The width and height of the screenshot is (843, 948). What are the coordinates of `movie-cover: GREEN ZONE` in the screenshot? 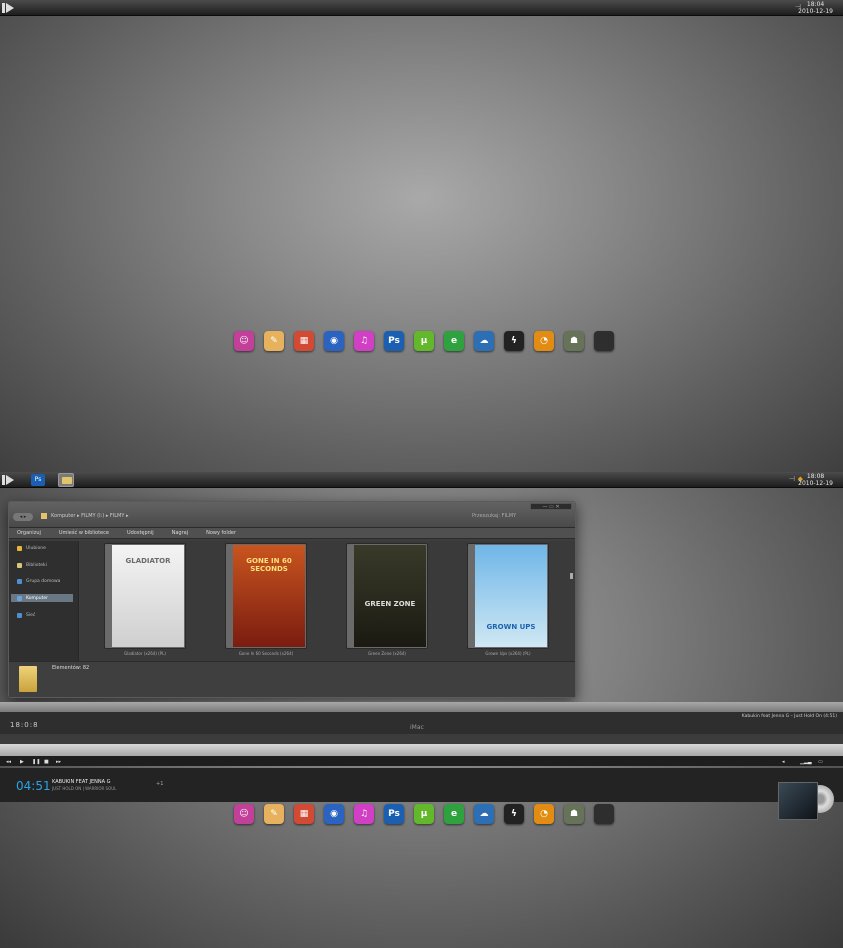 It's located at (390, 596).